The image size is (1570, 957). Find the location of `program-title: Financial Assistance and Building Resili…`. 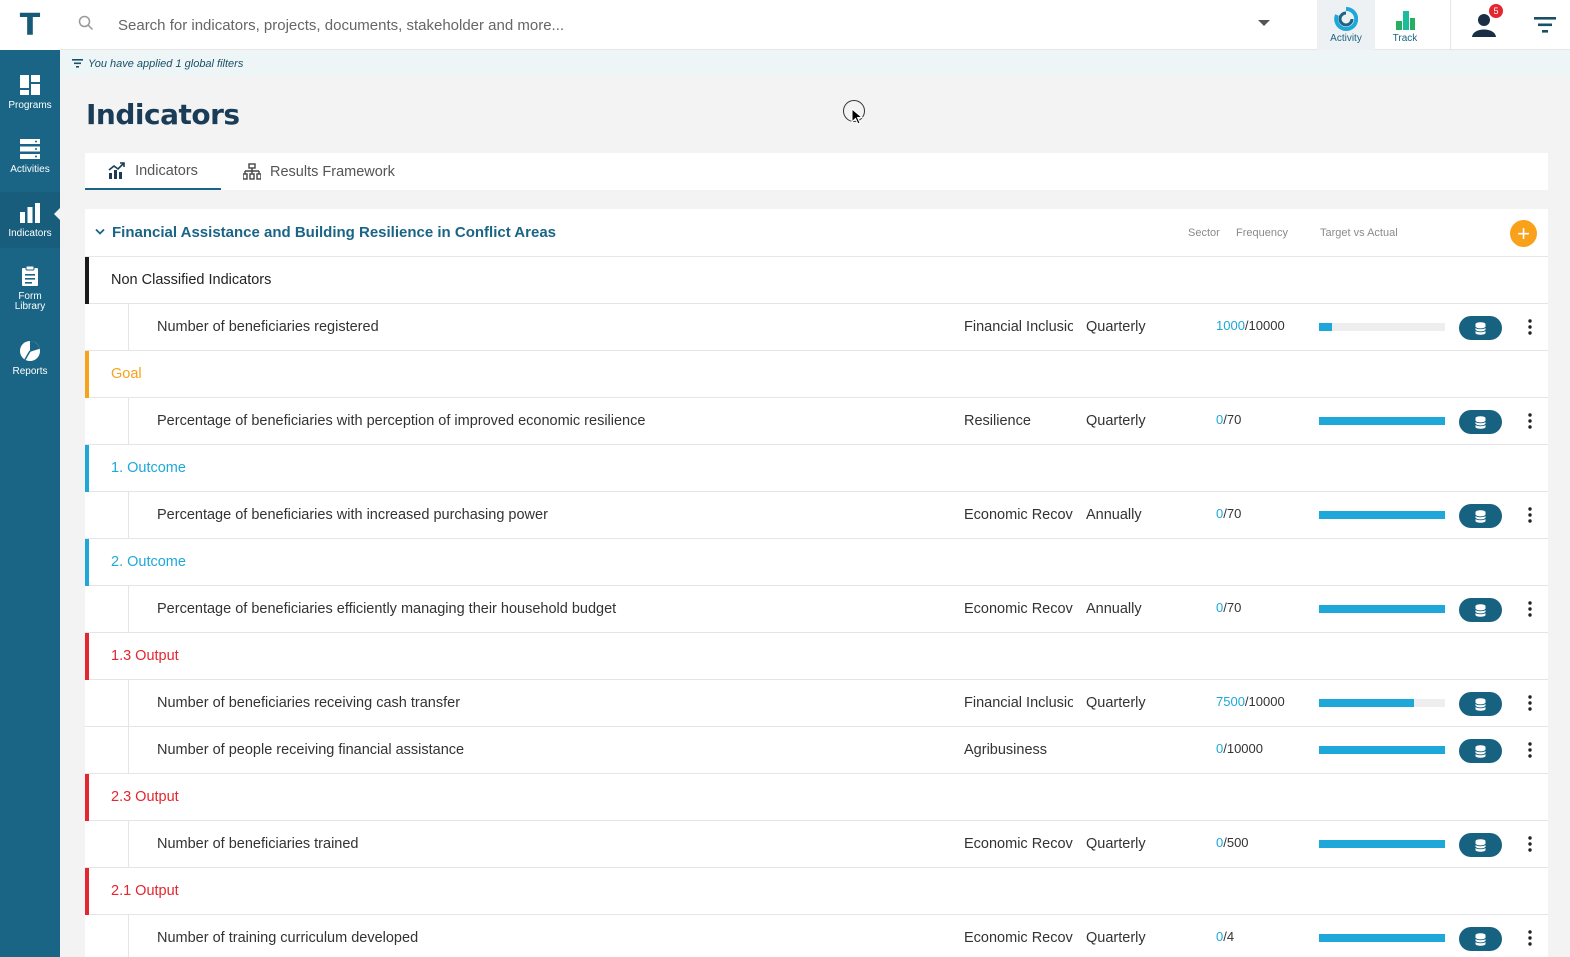

program-title: Financial Assistance and Building Resili… is located at coordinates (334, 232).